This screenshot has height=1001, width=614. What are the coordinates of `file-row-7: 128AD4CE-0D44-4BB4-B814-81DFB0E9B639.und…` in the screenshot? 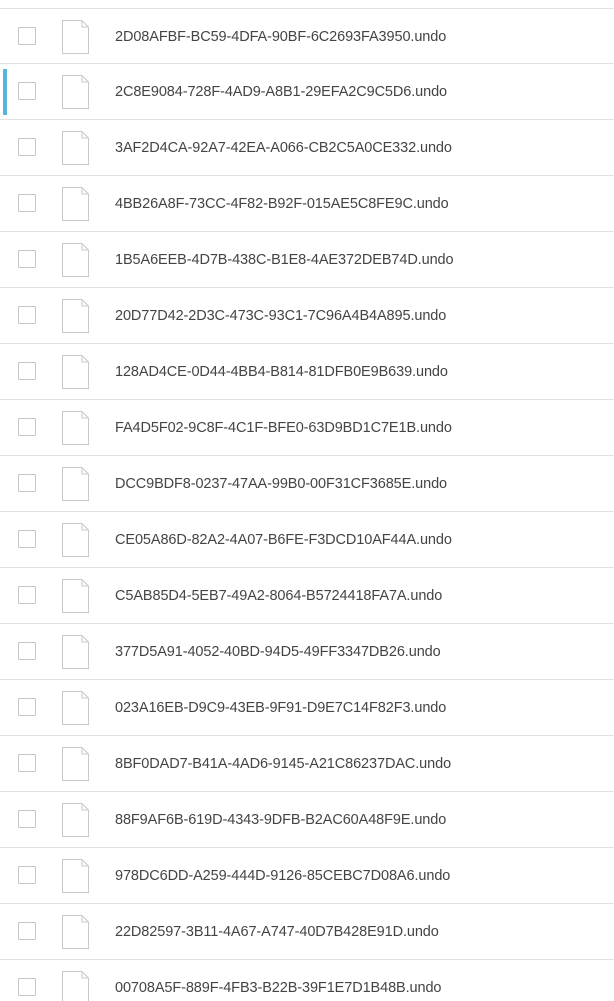 It's located at (307, 372).